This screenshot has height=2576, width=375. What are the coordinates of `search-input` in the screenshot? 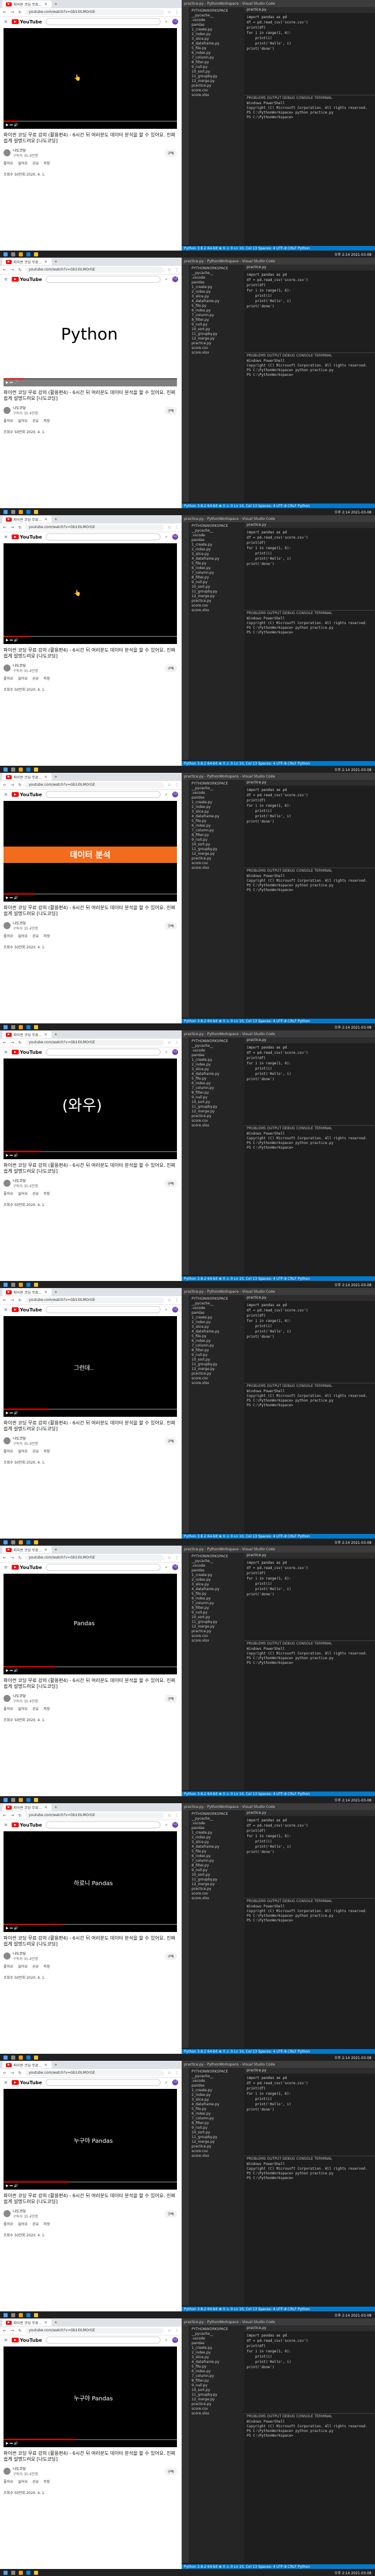 It's located at (103, 1309).